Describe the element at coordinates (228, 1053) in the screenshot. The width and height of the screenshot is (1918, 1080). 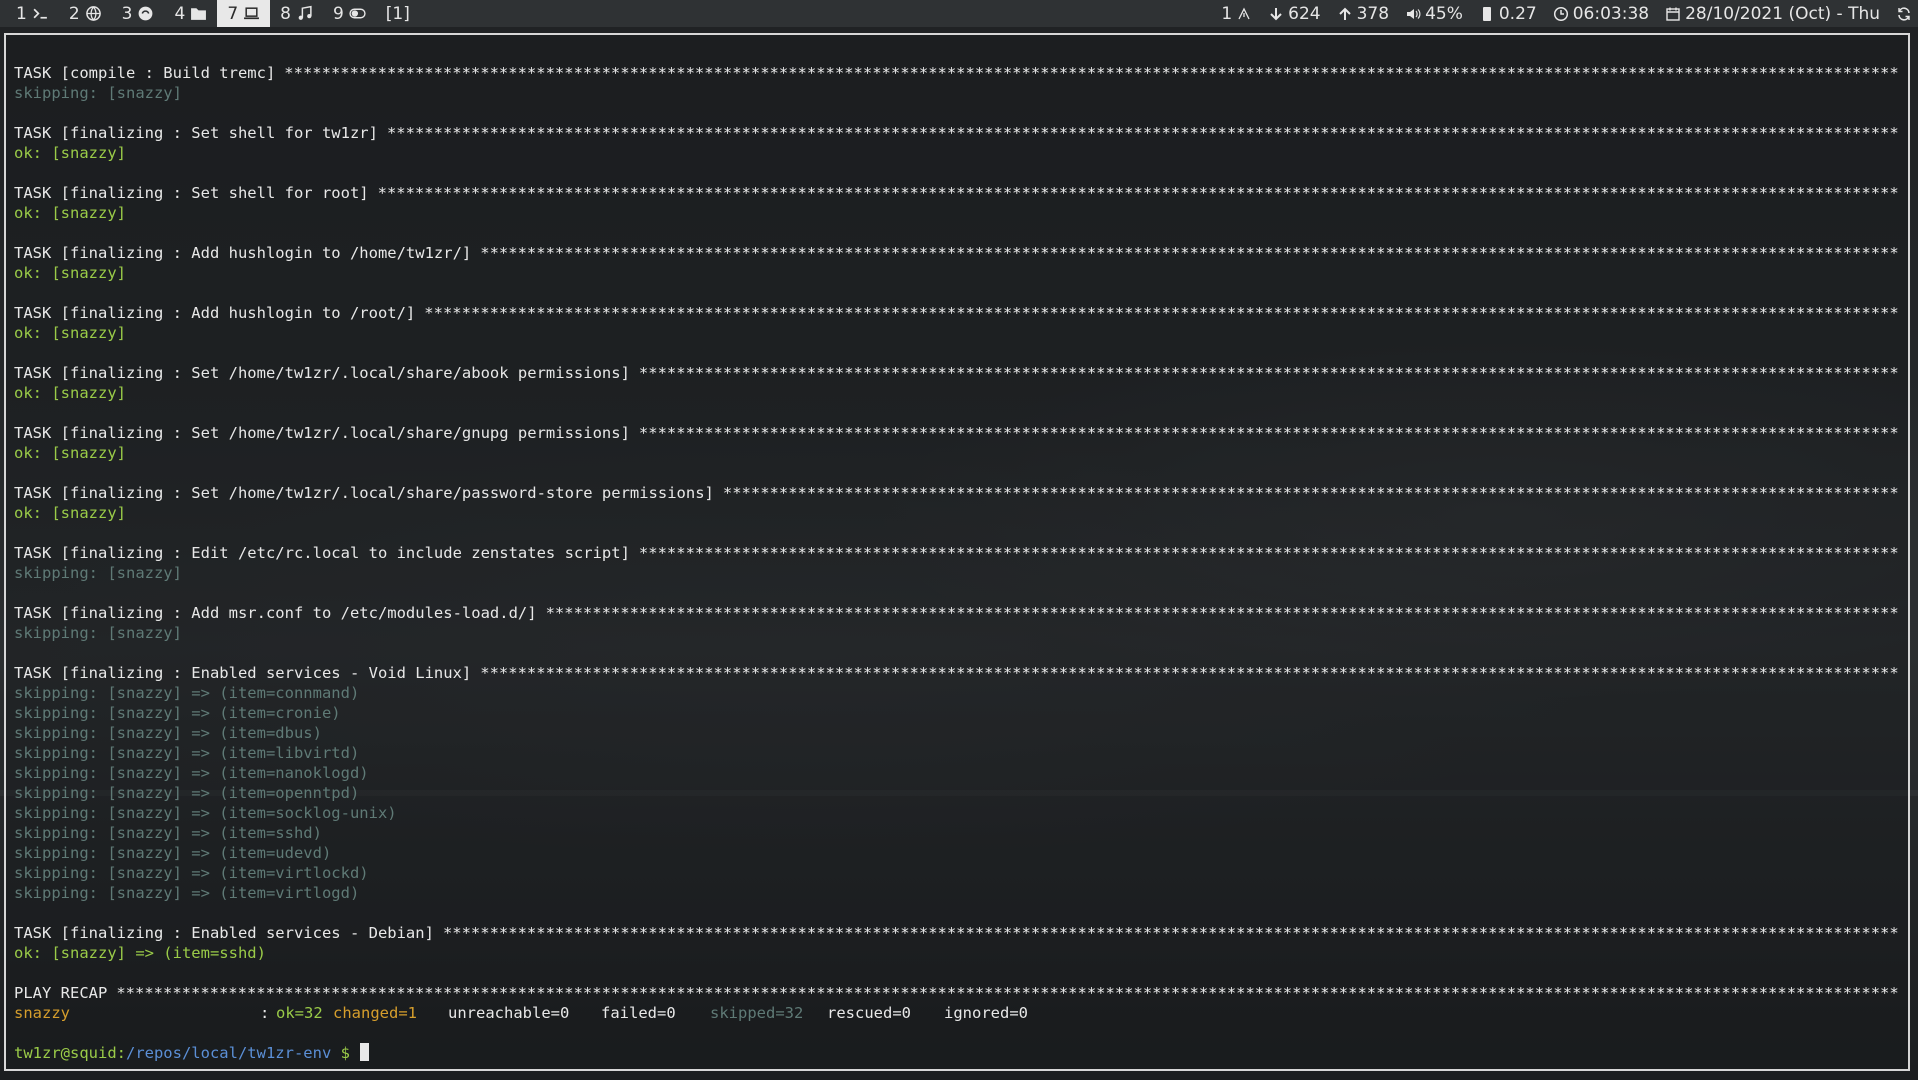
I see `prompt-path: /repos/local/tw1zr-env` at that location.